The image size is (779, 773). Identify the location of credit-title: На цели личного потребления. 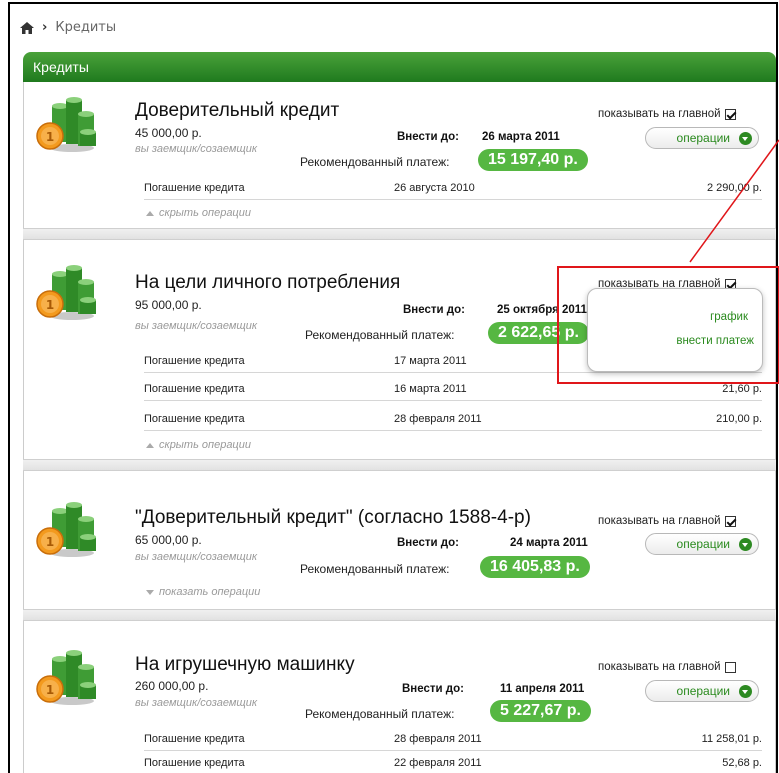
(267, 283).